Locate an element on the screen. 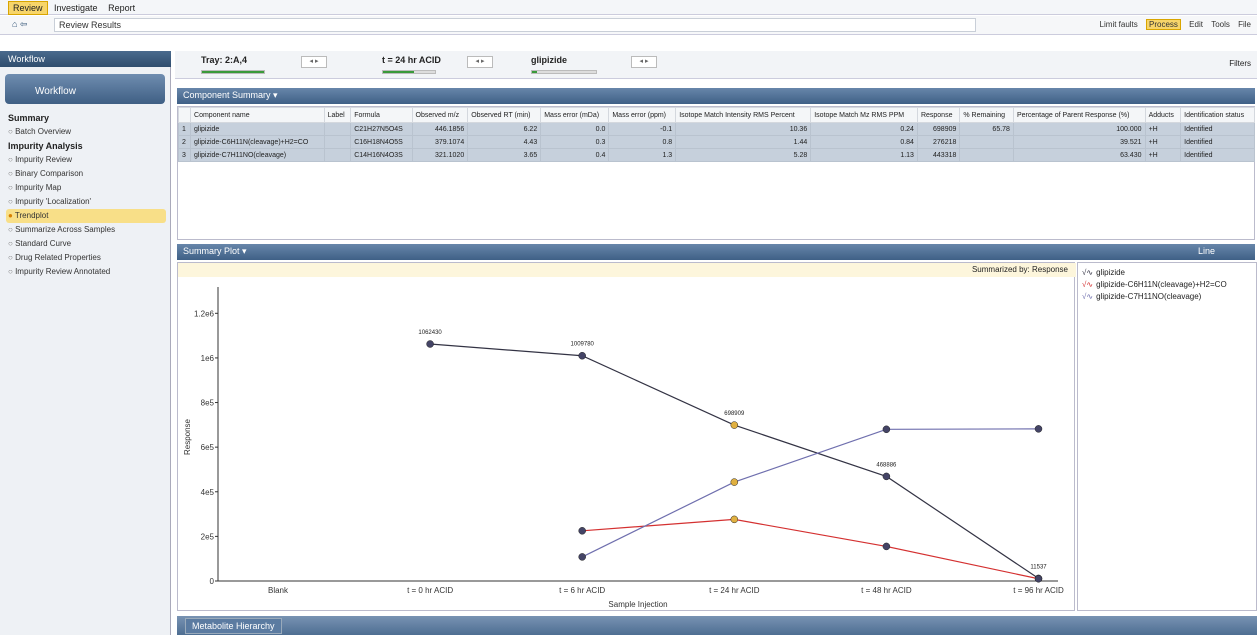 This screenshot has height=636, width=1257. column-header is located at coordinates (184, 115).